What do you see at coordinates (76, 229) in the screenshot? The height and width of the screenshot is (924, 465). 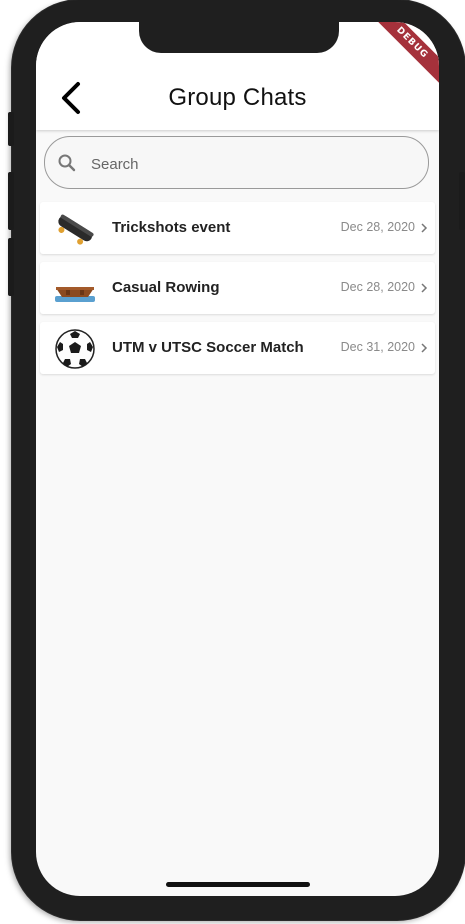 I see `skateboard-icon` at bounding box center [76, 229].